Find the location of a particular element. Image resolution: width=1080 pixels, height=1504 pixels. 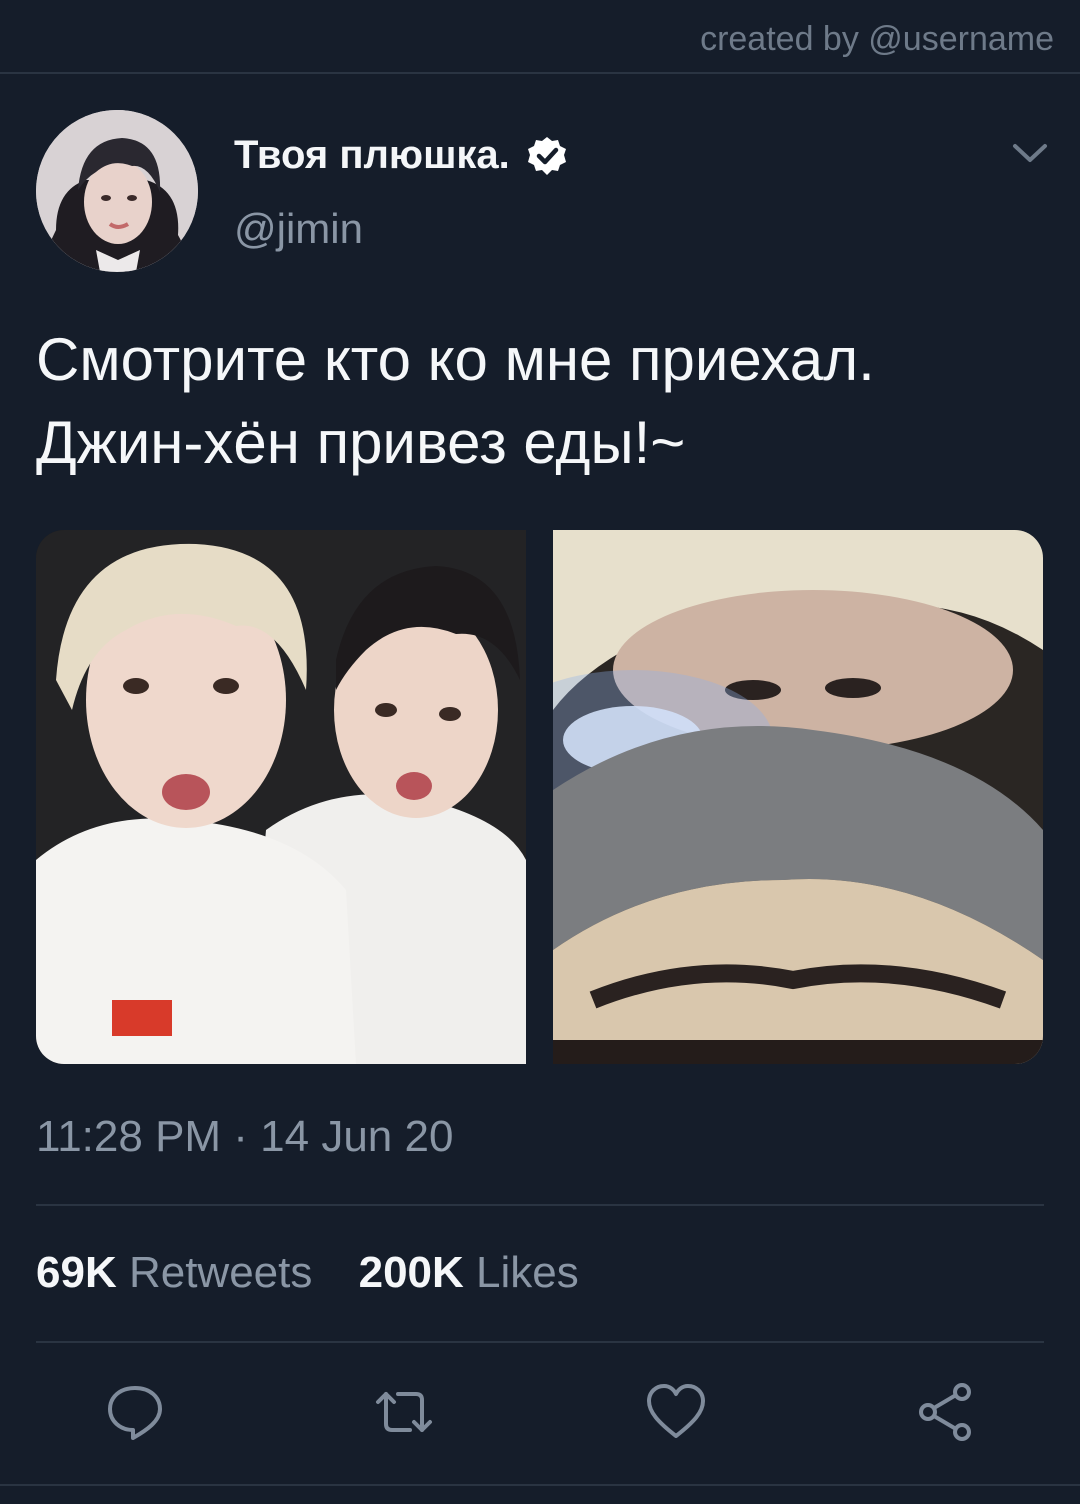

credit-label: created by @username is located at coordinates (877, 39).